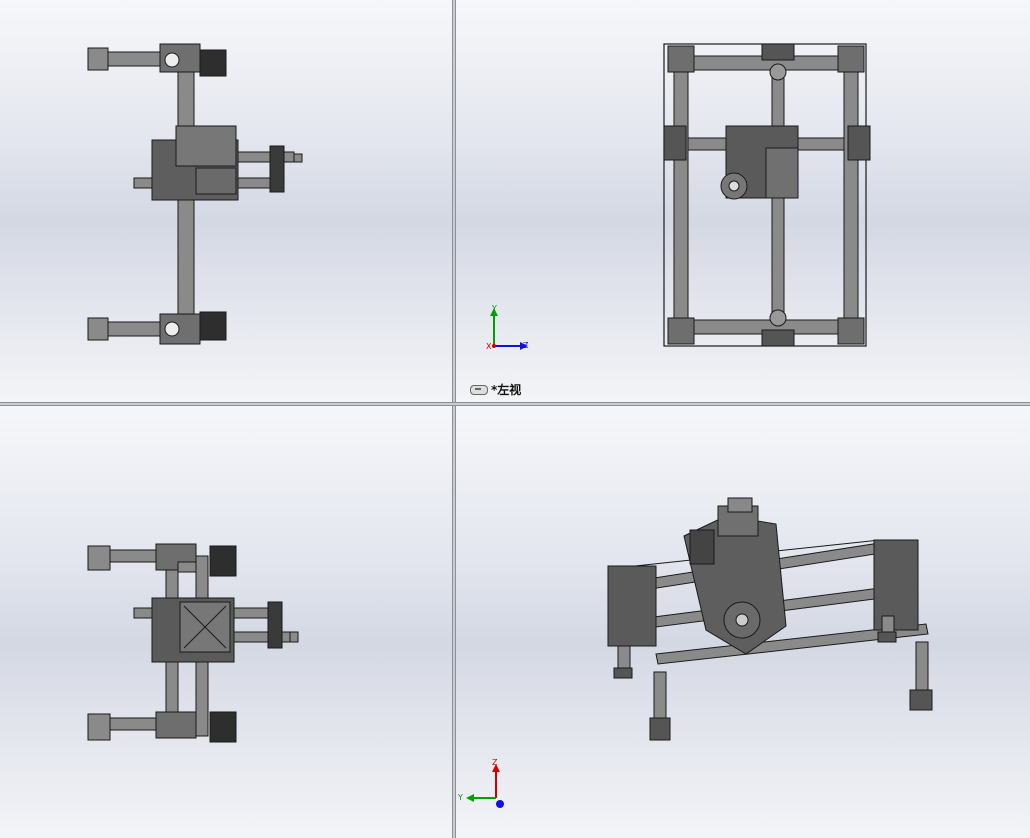  I want to click on viewport-splitter-vertical, so click(454, 419).